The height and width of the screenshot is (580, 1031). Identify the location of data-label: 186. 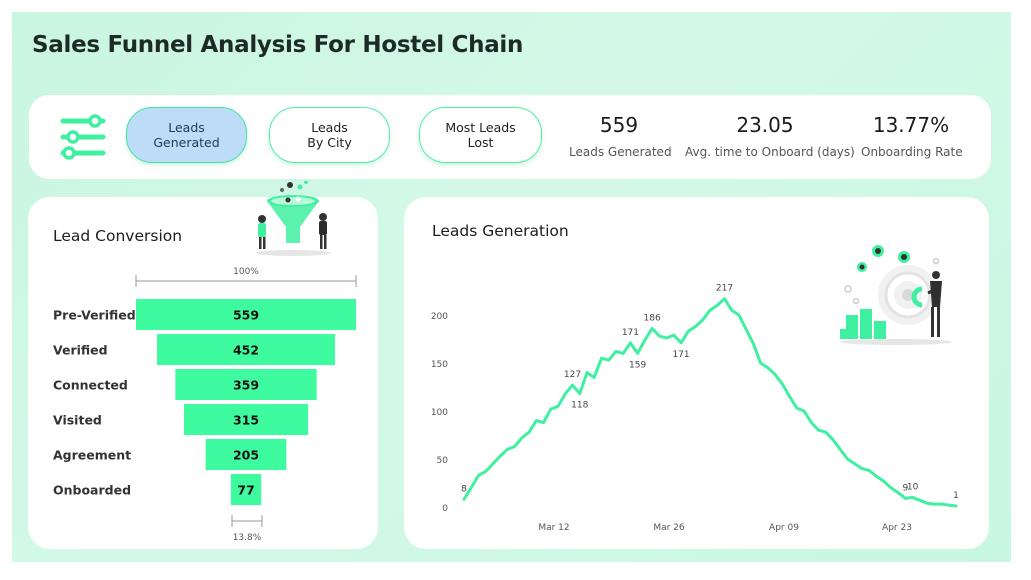
(652, 318).